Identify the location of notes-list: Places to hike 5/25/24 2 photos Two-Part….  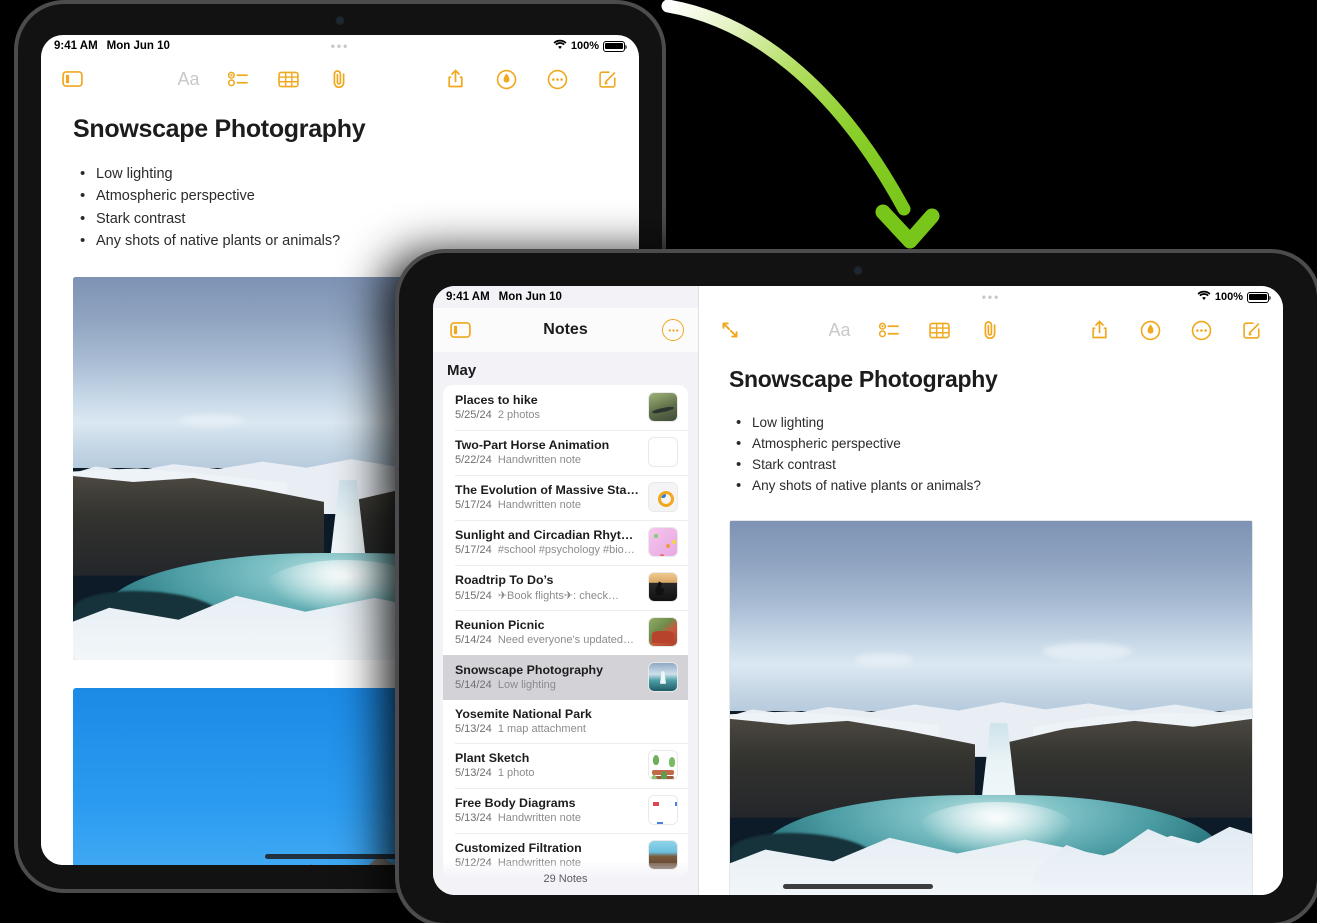
(565, 631).